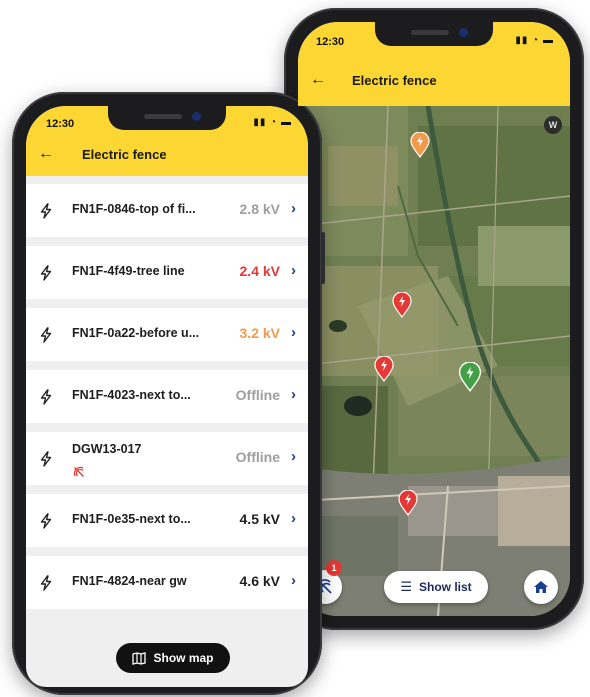 The width and height of the screenshot is (590, 697). I want to click on fence-list-item: DGW13-017 Offline ›, so click(167, 458).